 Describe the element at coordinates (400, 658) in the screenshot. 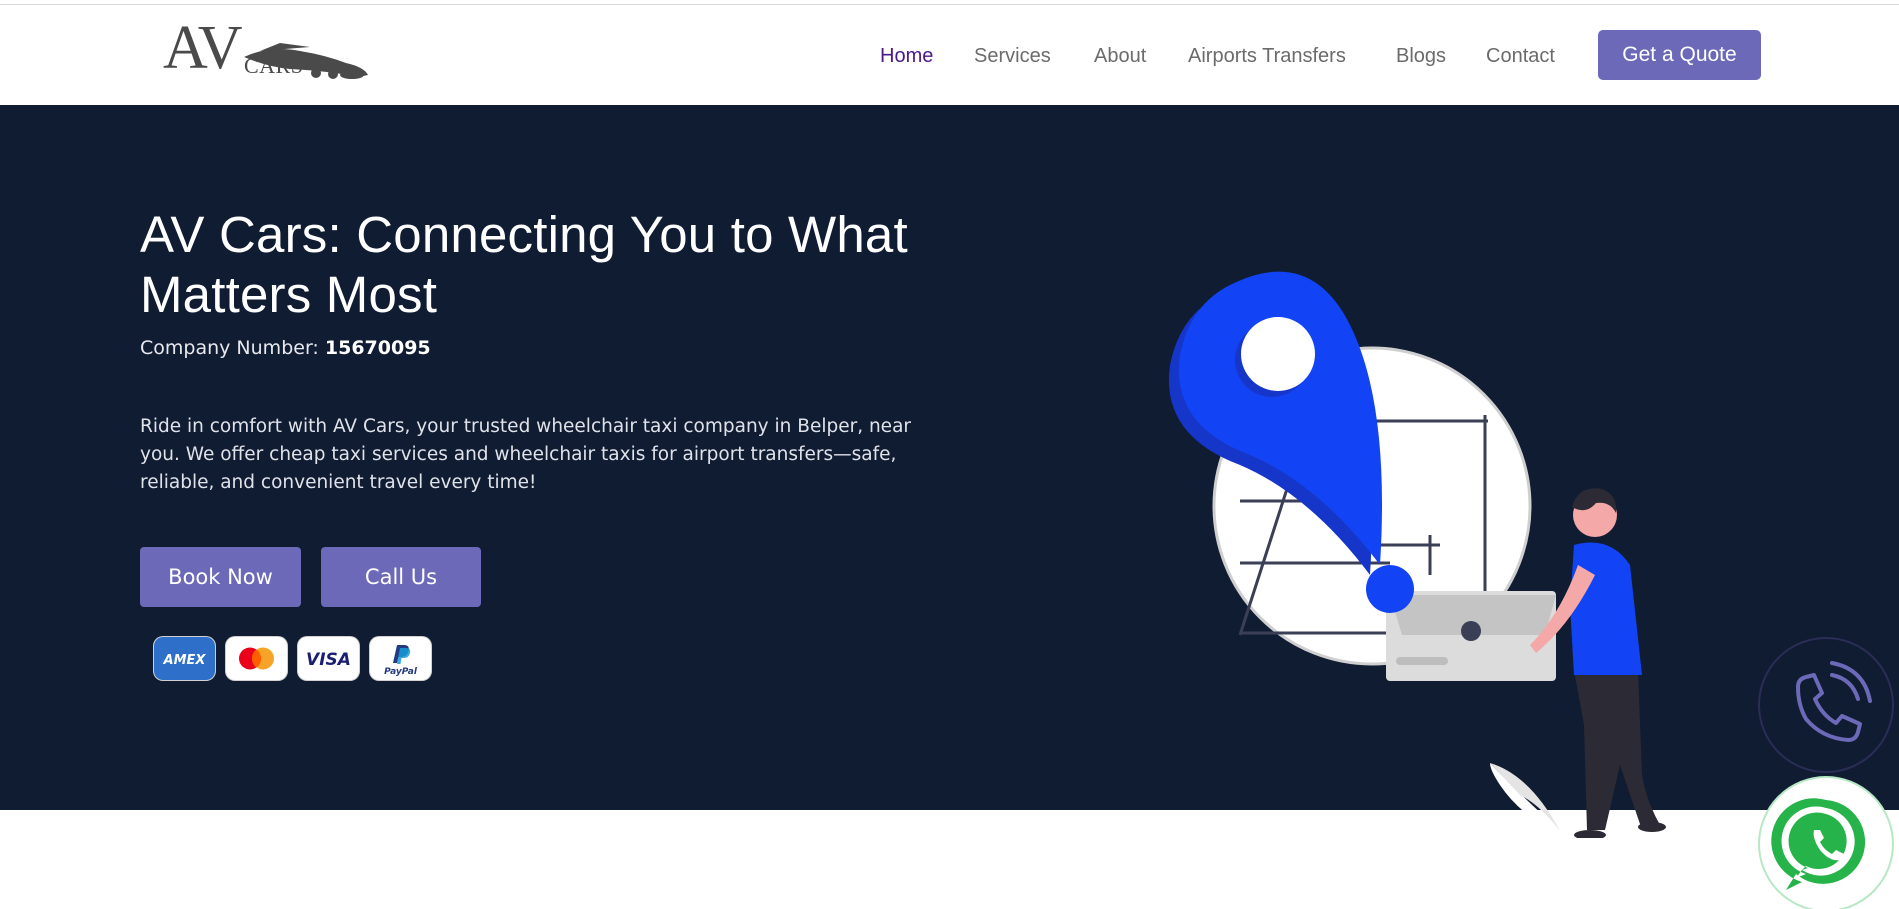

I see `paypal-icon: PayPal` at that location.